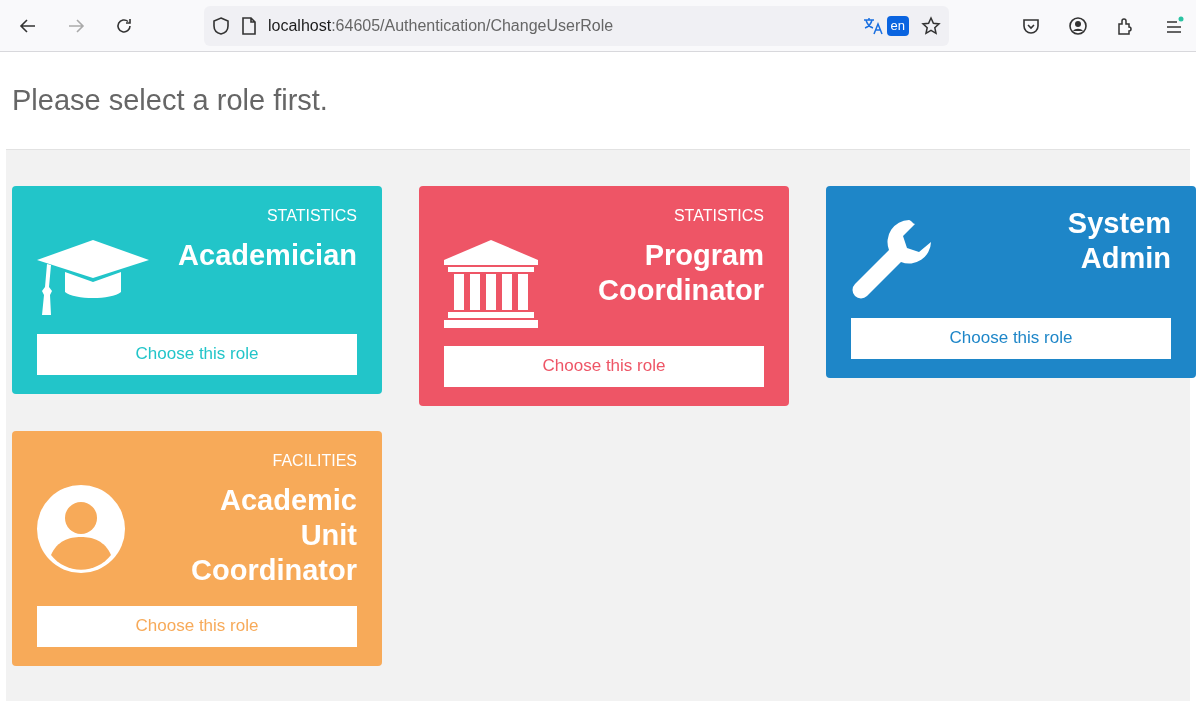 Image resolution: width=1196 pixels, height=701 pixels. I want to click on shield-icon, so click(221, 25).